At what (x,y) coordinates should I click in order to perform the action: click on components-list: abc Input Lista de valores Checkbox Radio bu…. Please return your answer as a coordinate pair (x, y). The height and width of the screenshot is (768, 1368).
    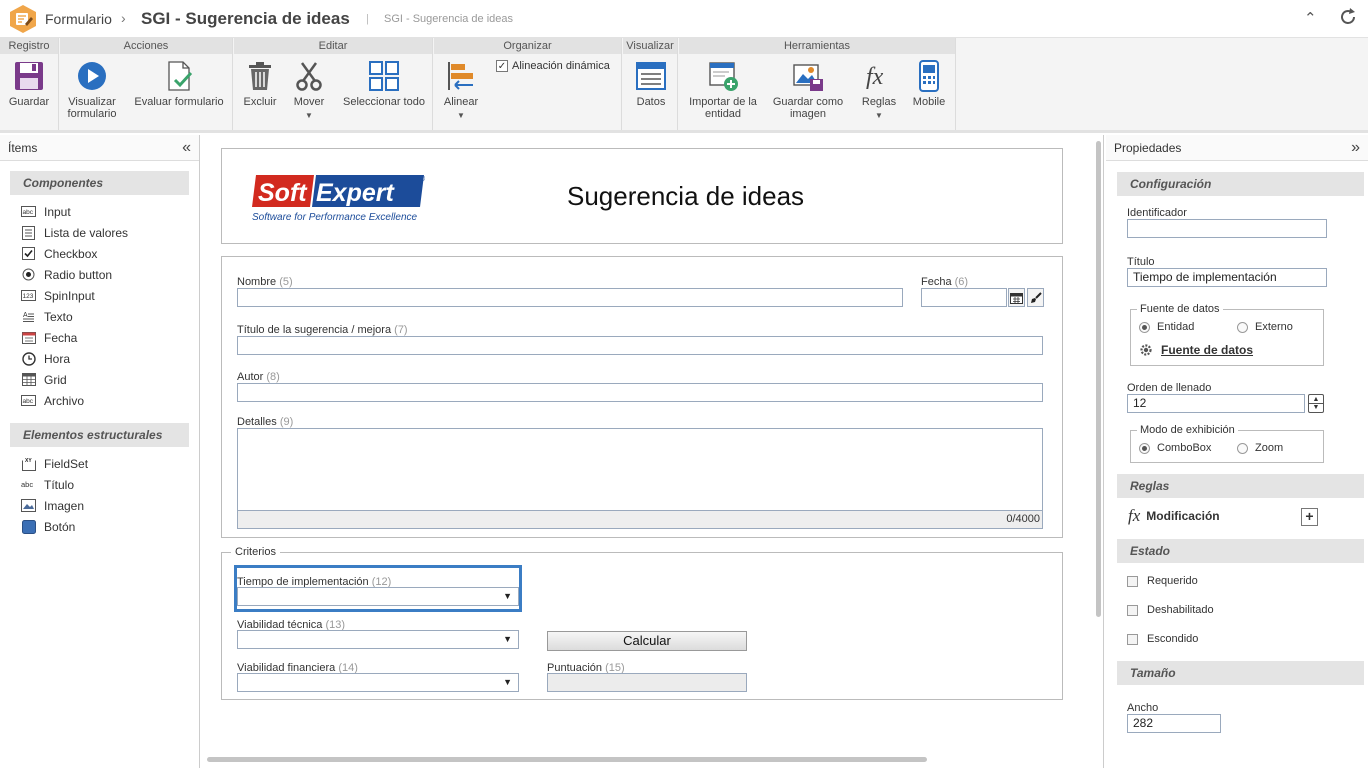
    Looking at the image, I should click on (99, 306).